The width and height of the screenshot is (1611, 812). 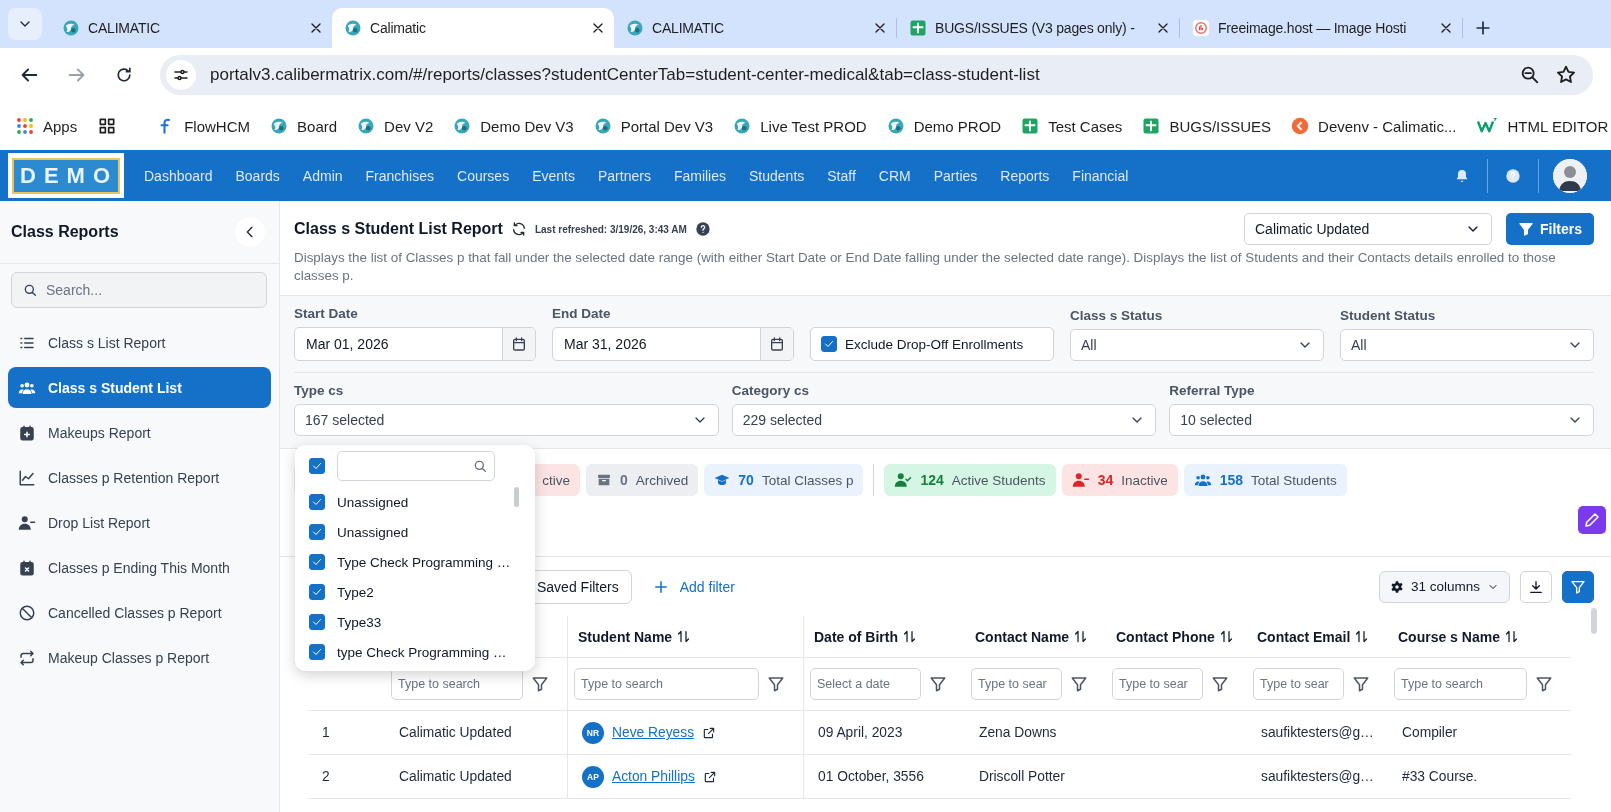 I want to click on student-link: Acton Phillips, so click(x=653, y=776).